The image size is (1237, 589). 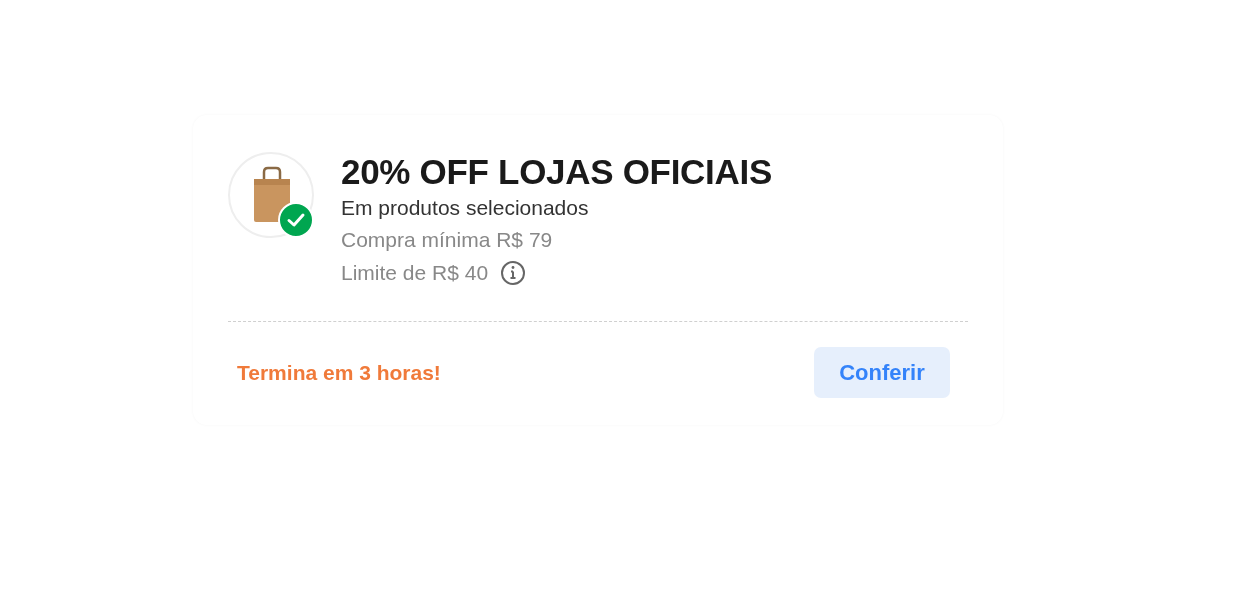 I want to click on coupon-subtitle: Em produtos selecionados, so click(x=465, y=208).